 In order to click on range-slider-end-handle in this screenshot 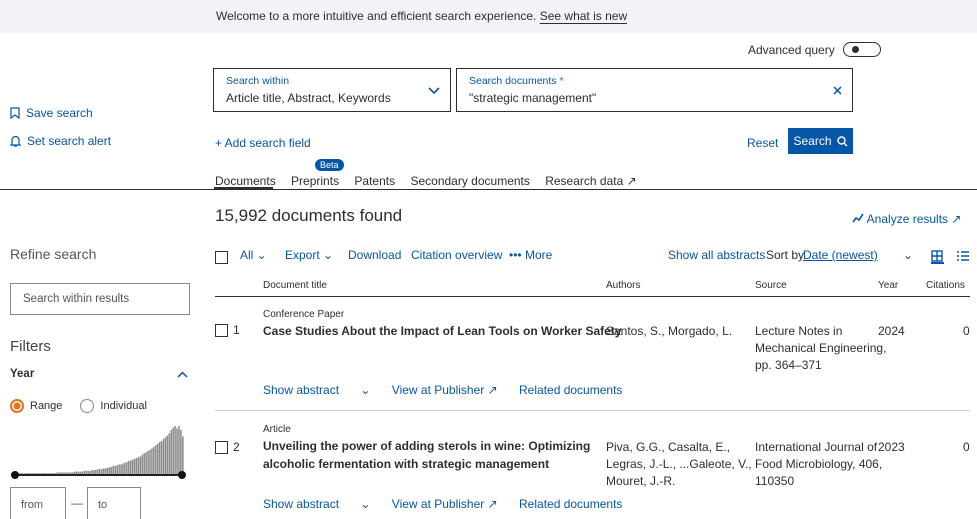, I will do `click(182, 475)`.